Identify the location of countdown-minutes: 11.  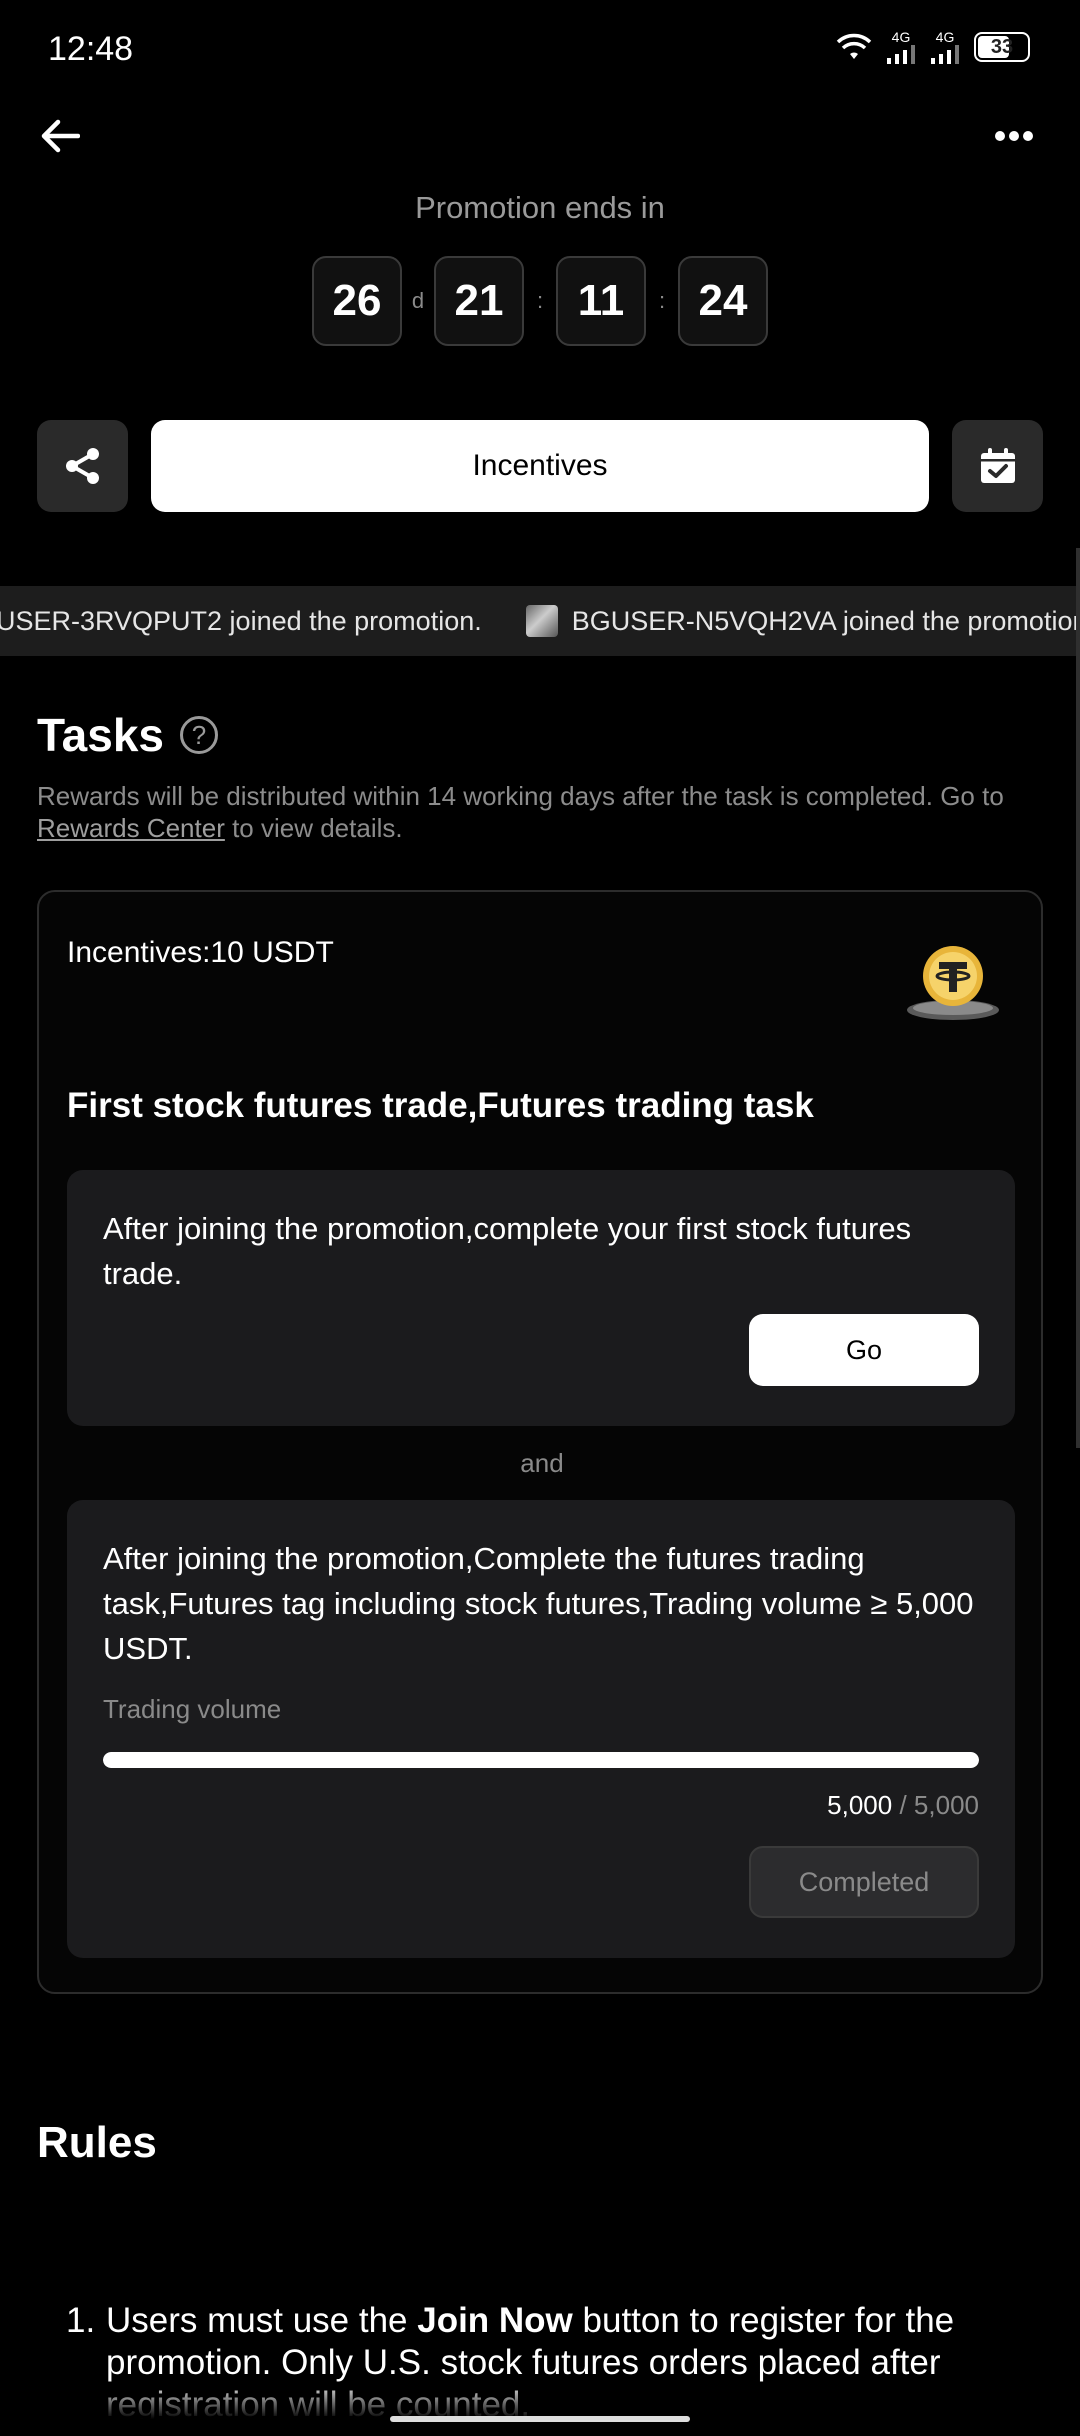
(601, 301).